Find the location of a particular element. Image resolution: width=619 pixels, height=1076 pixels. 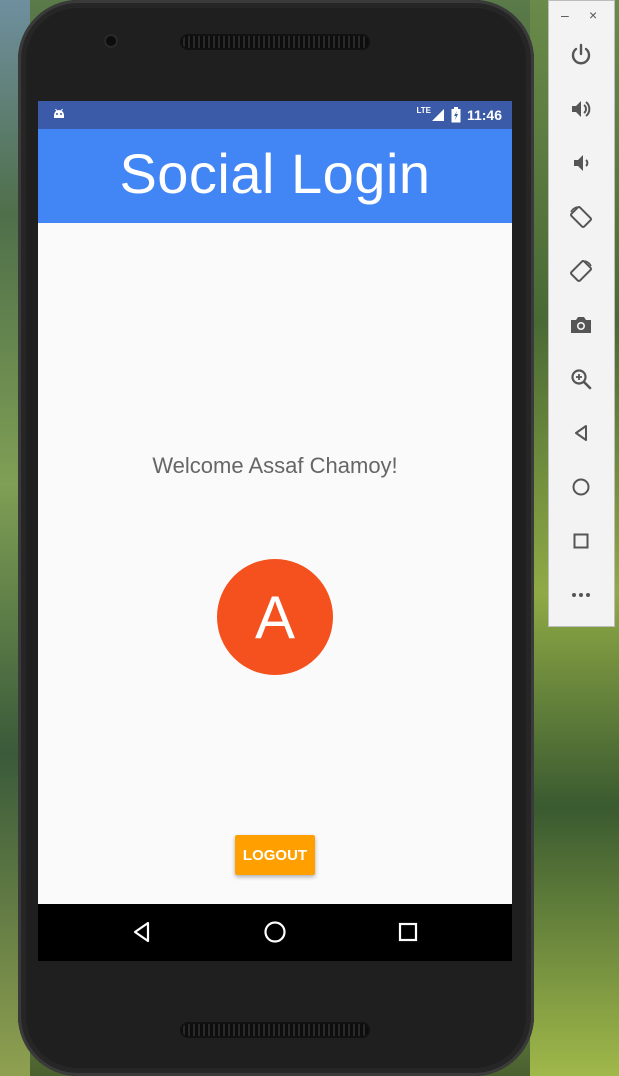

welcome-text: Welcome Assaf Chamoy! is located at coordinates (275, 465).